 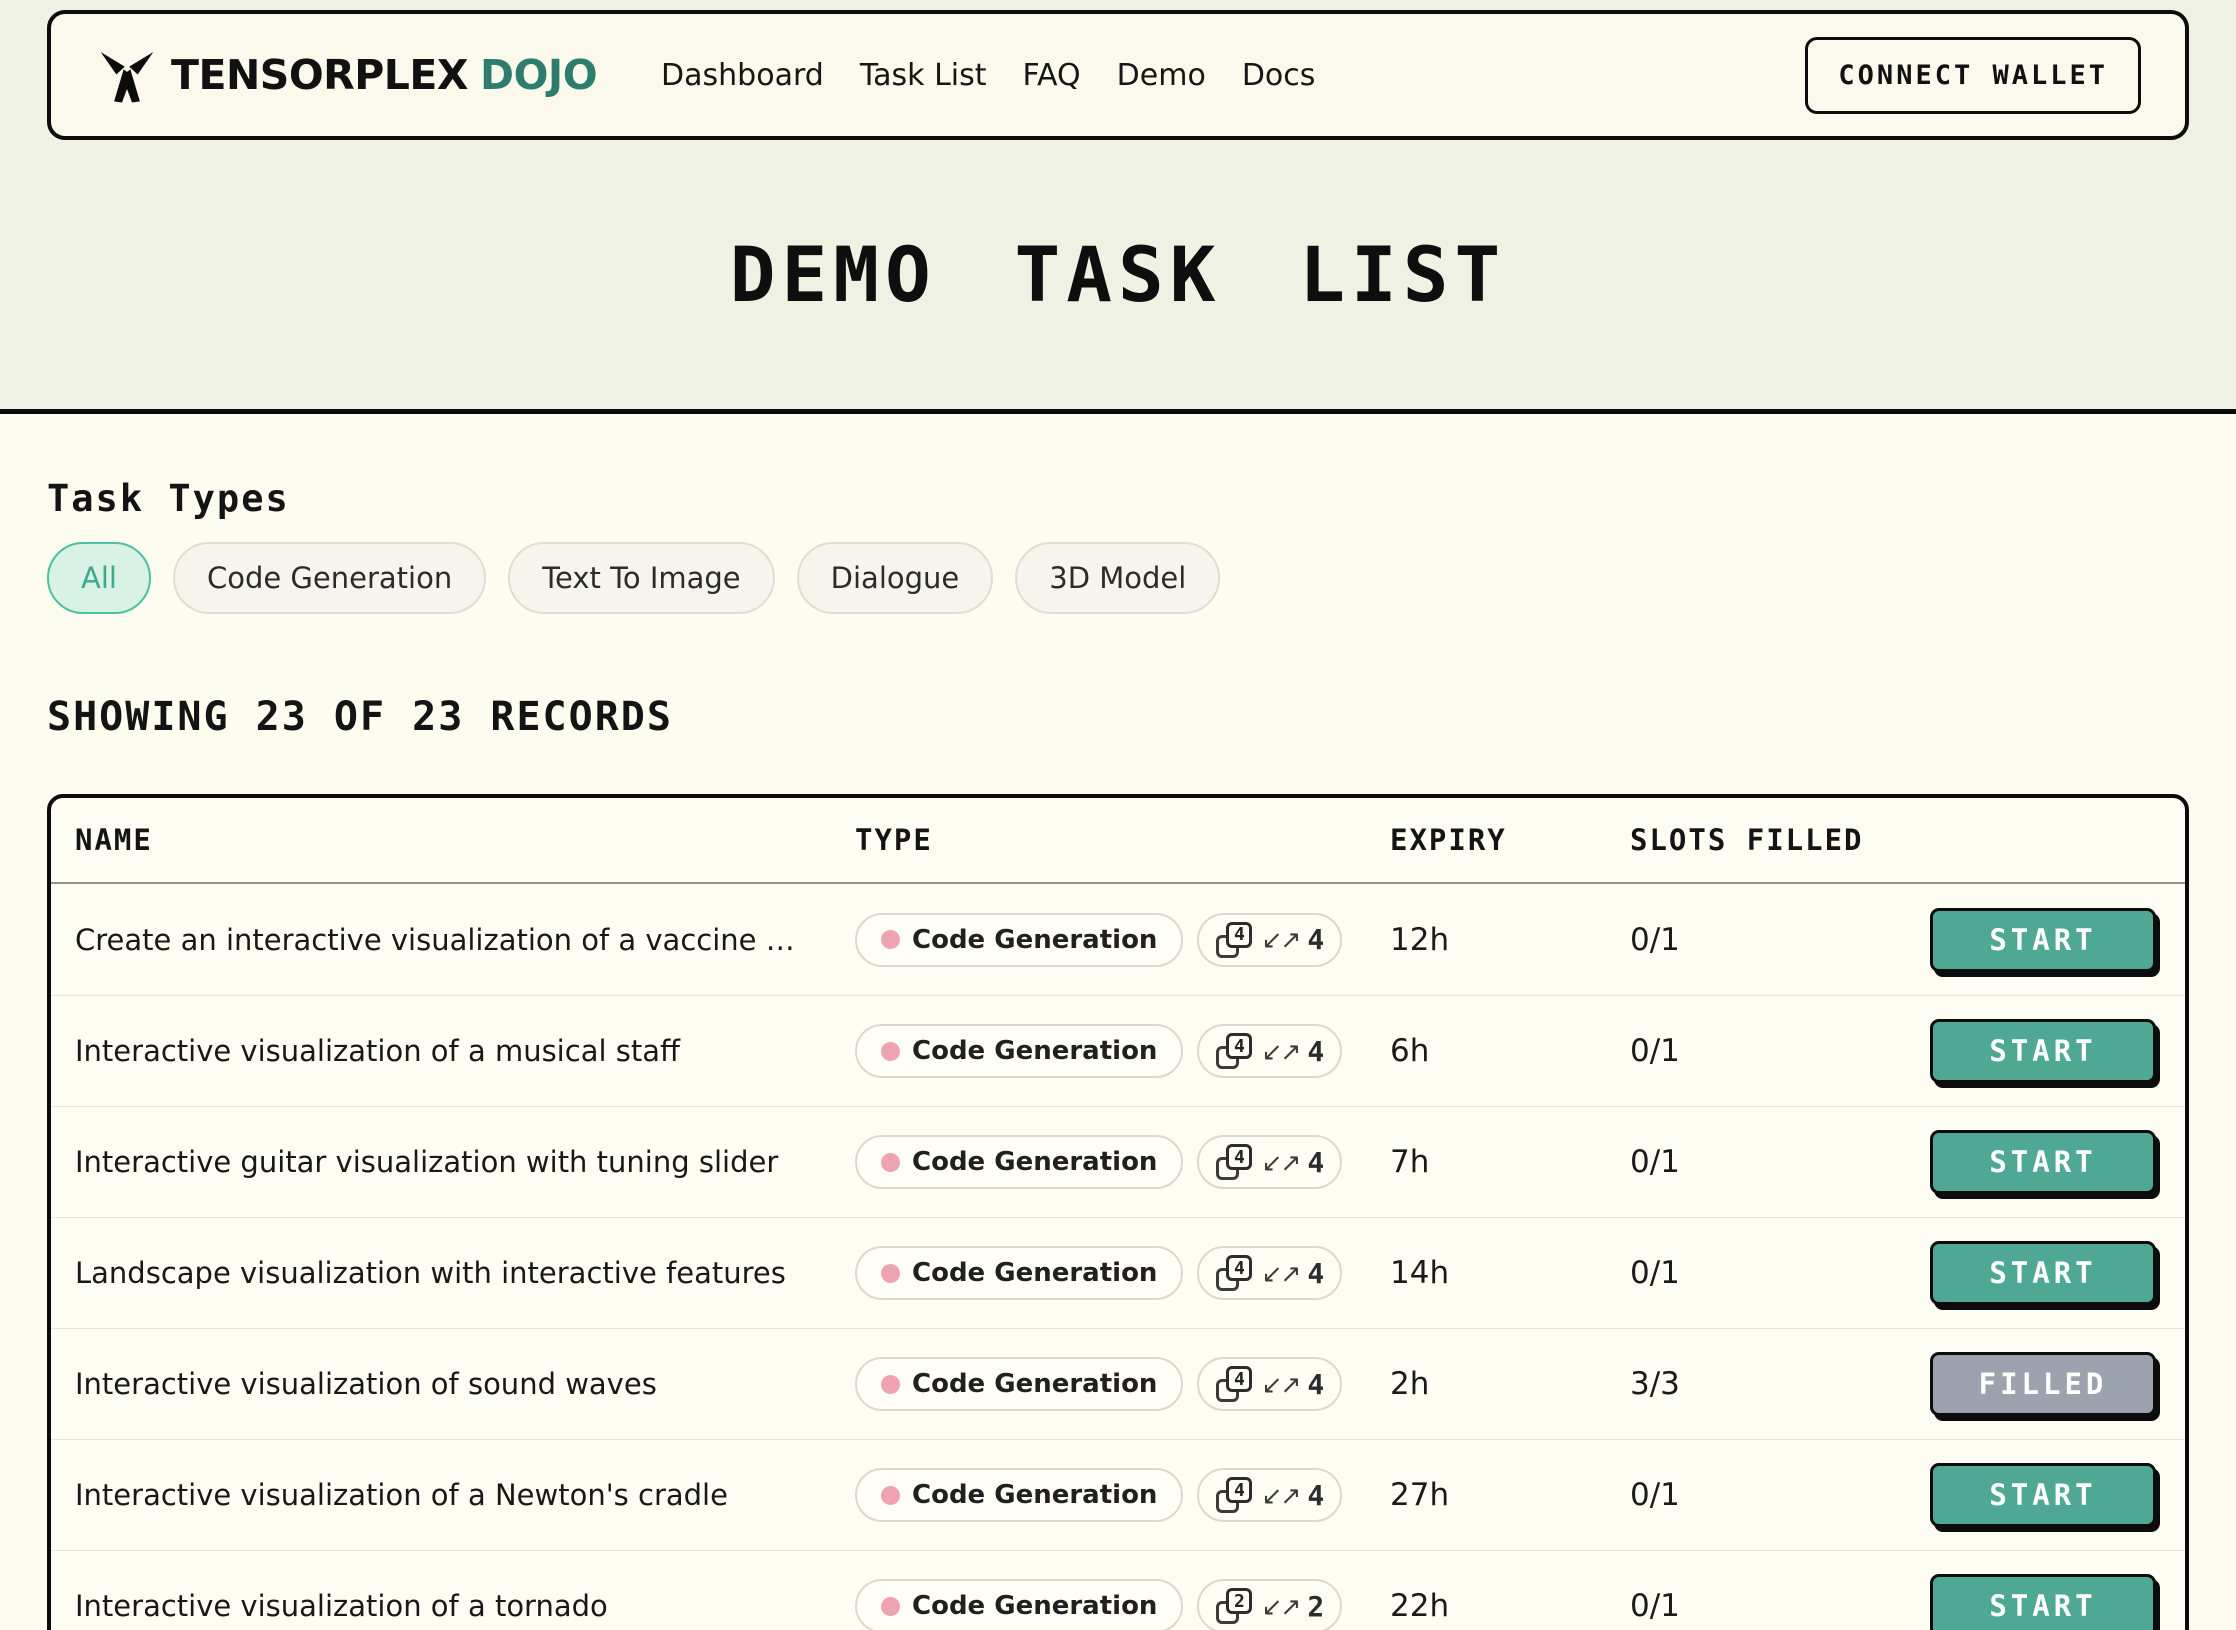 What do you see at coordinates (641, 578) in the screenshot?
I see `filter-chip-text-to-image: Text To Image` at bounding box center [641, 578].